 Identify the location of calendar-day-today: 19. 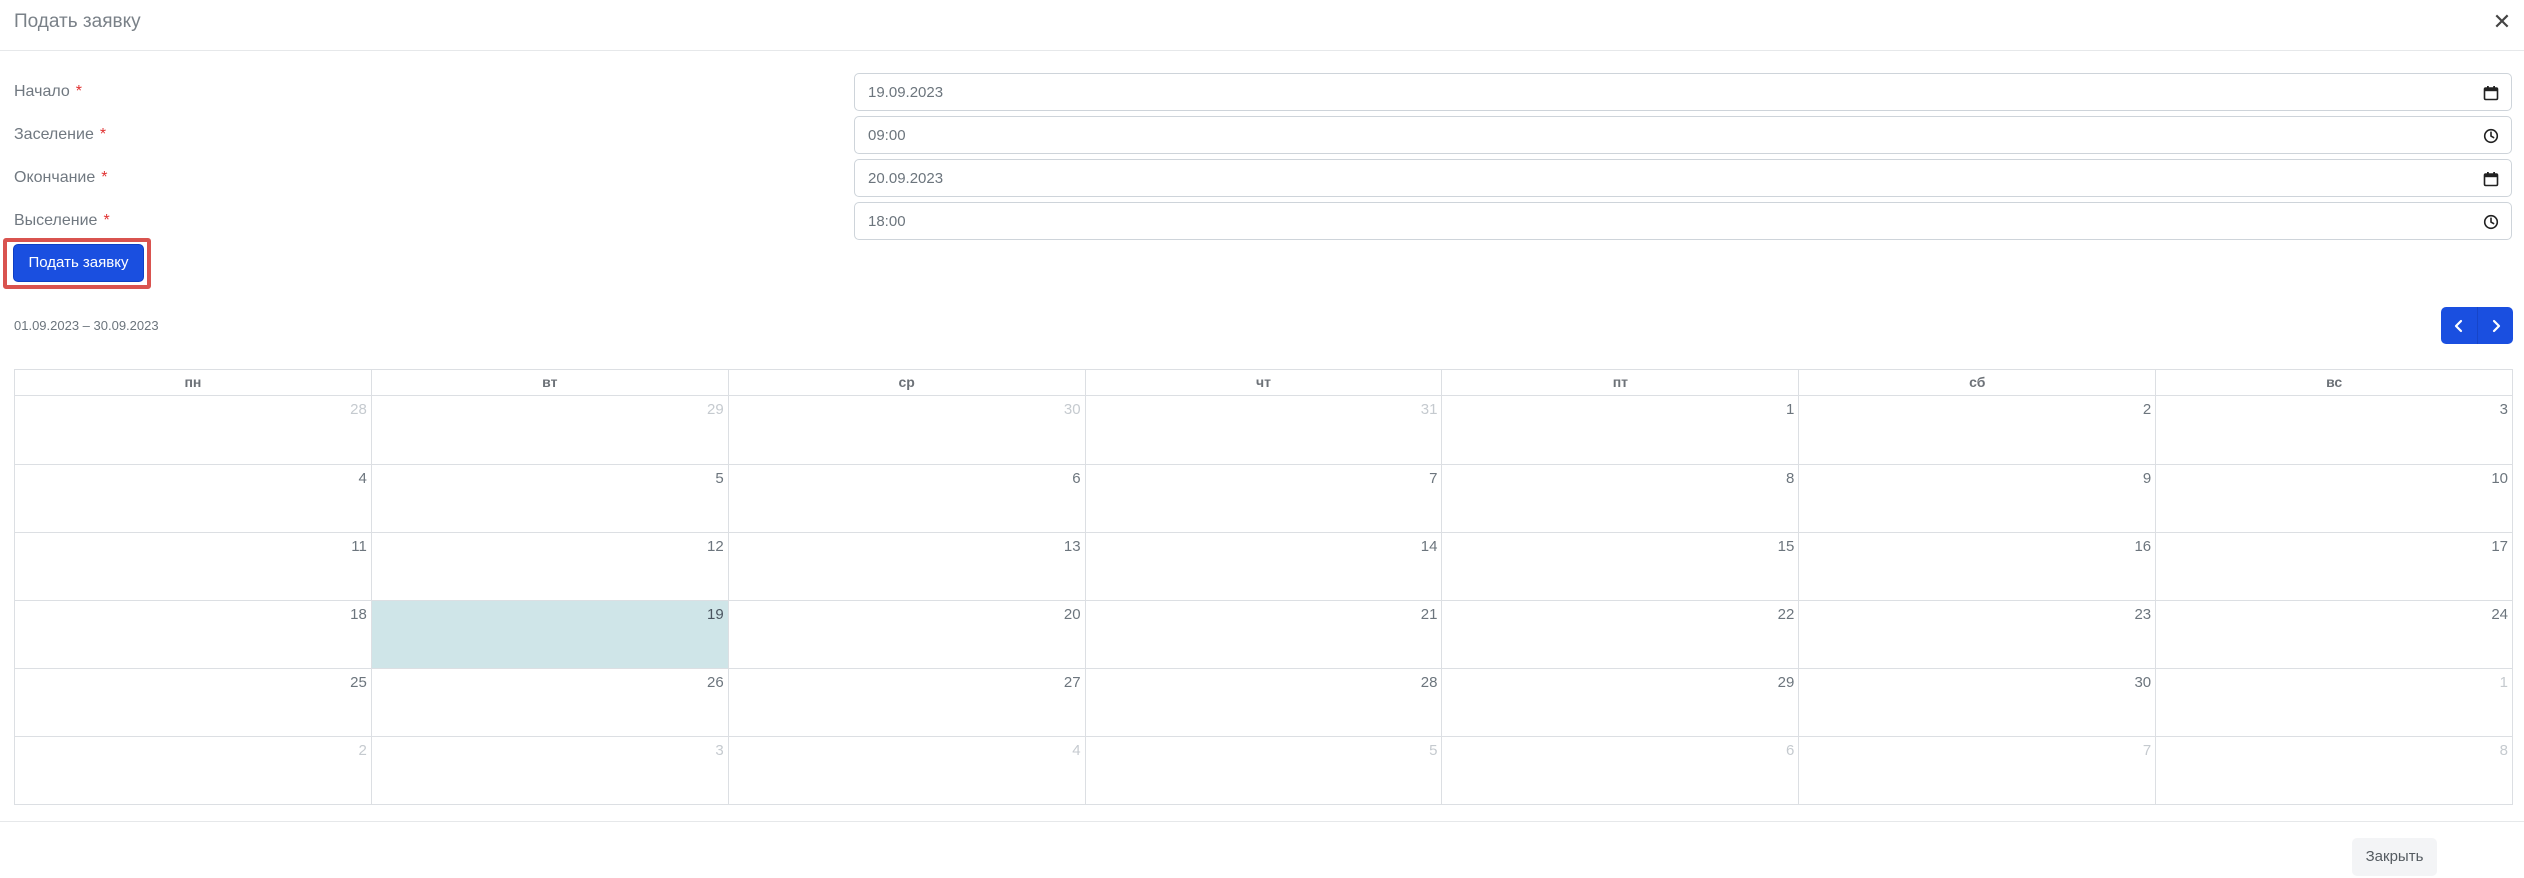
(549, 634).